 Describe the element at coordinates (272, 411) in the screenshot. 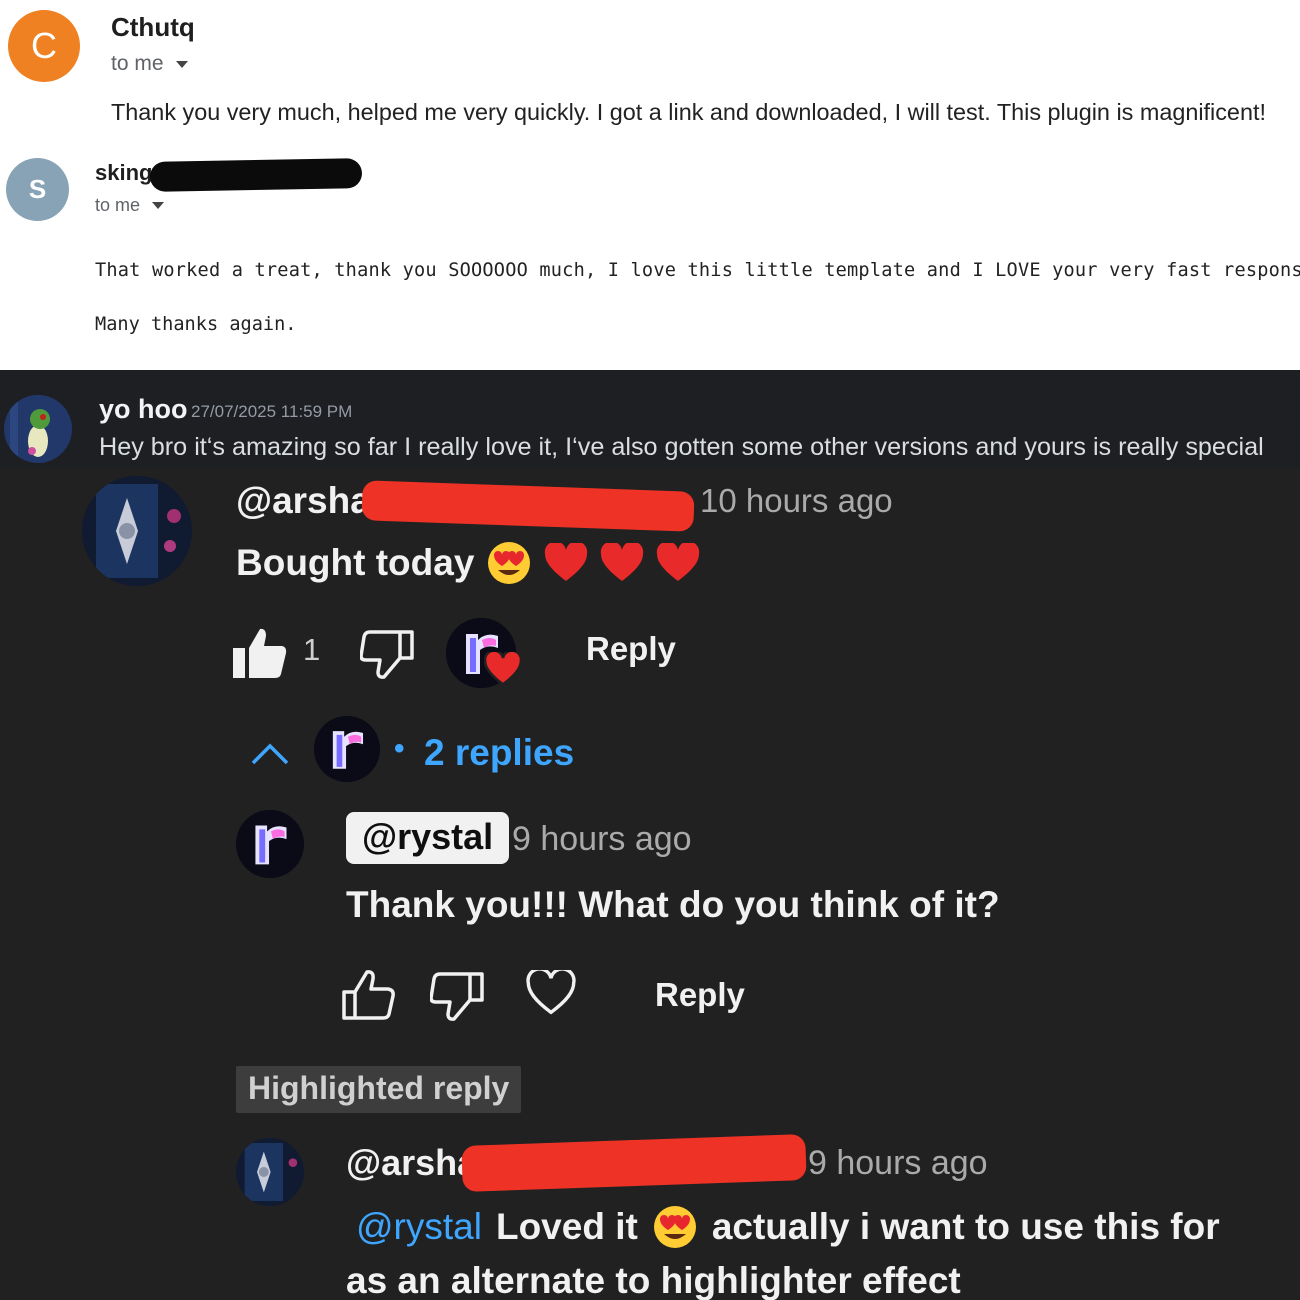

I see `timestamp: 27/07/2025 11:59 PM` at that location.